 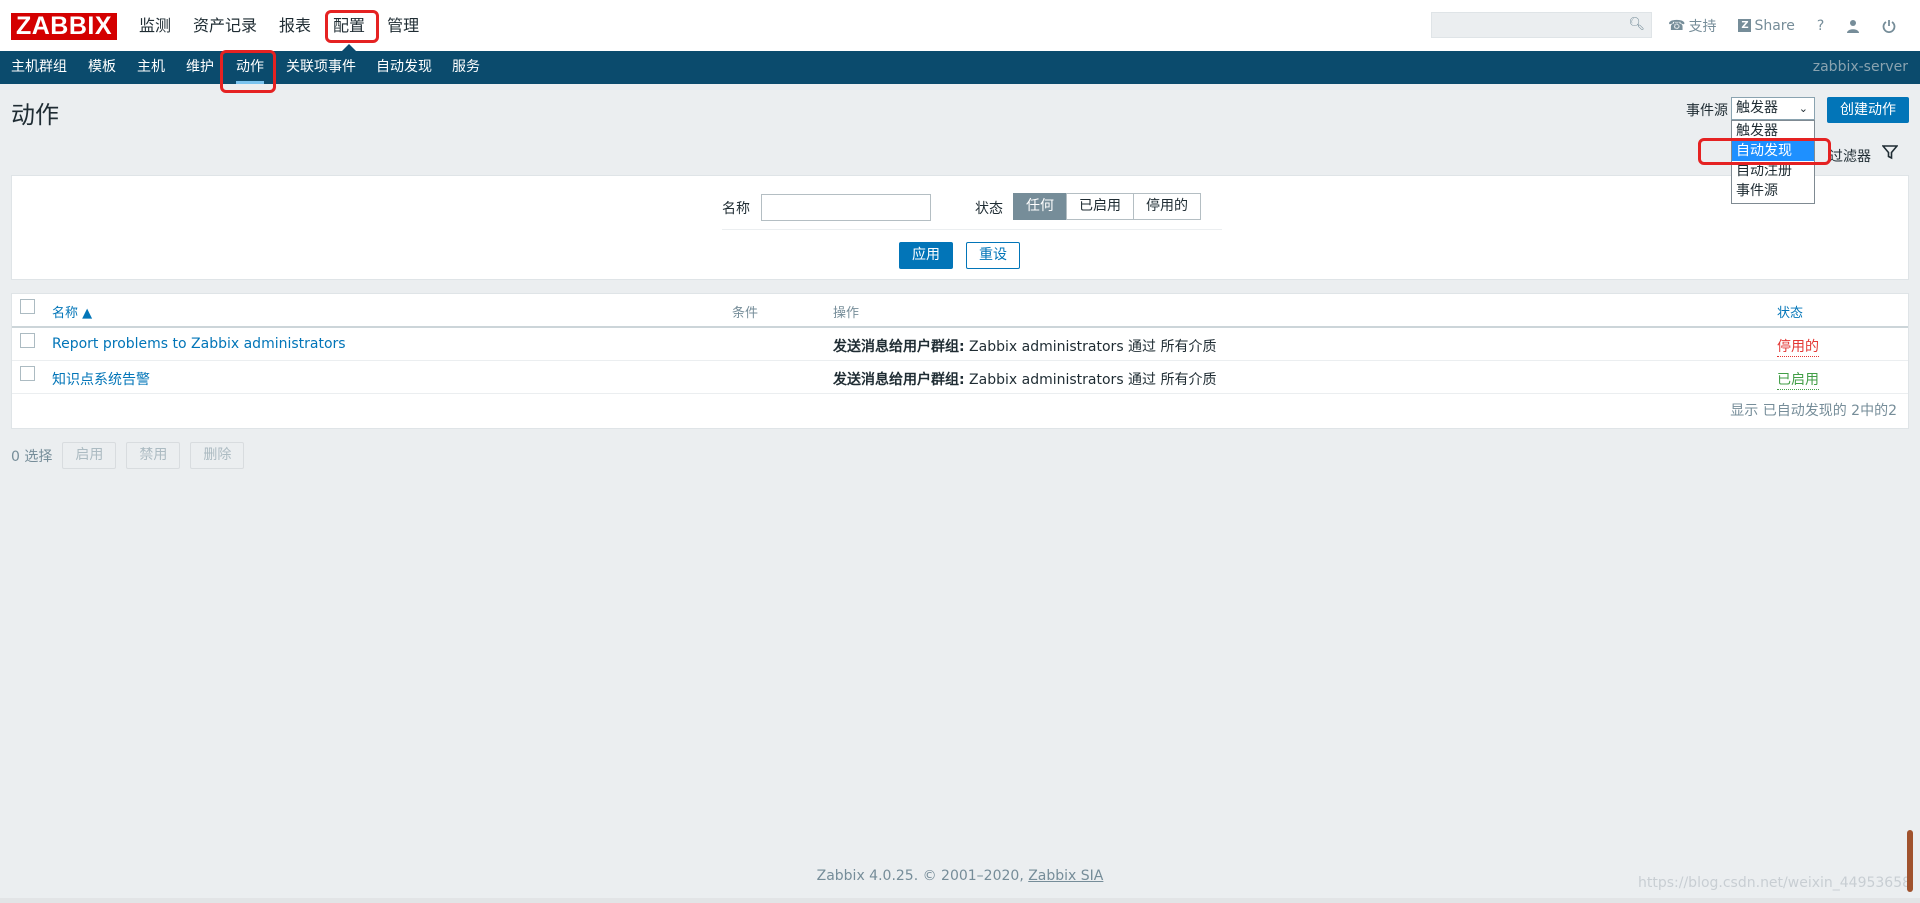 I want to click on help-icon: ?, so click(x=1820, y=26).